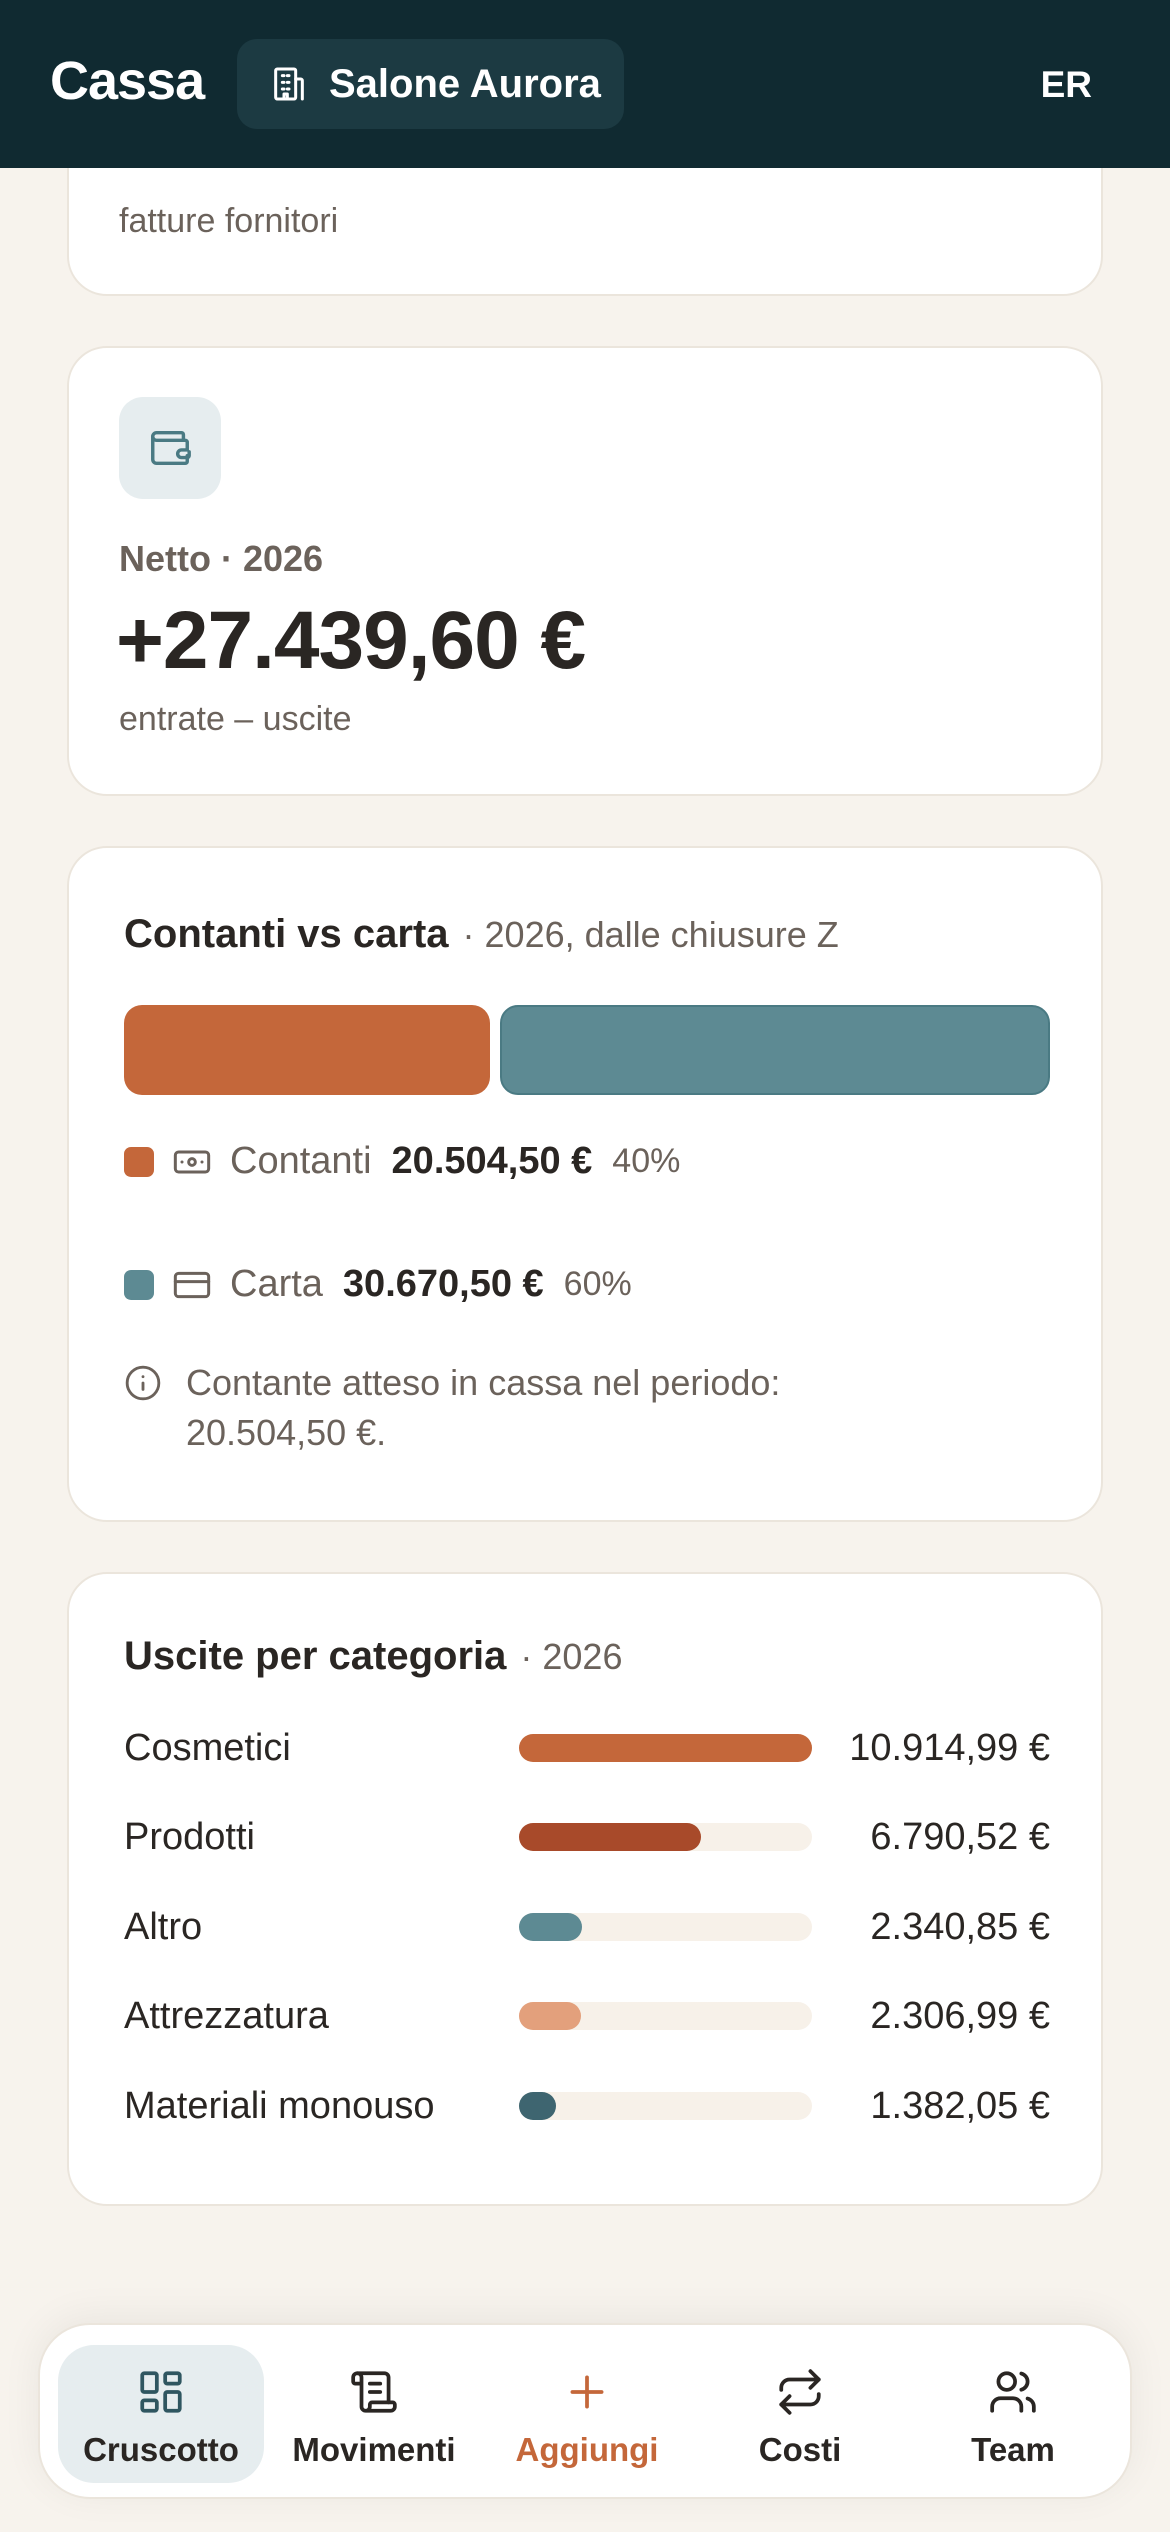 Image resolution: width=1170 pixels, height=2532 pixels. I want to click on bottom-nav: Cruscotto Movimenti Aggiungi Costi Team, so click(585, 2411).